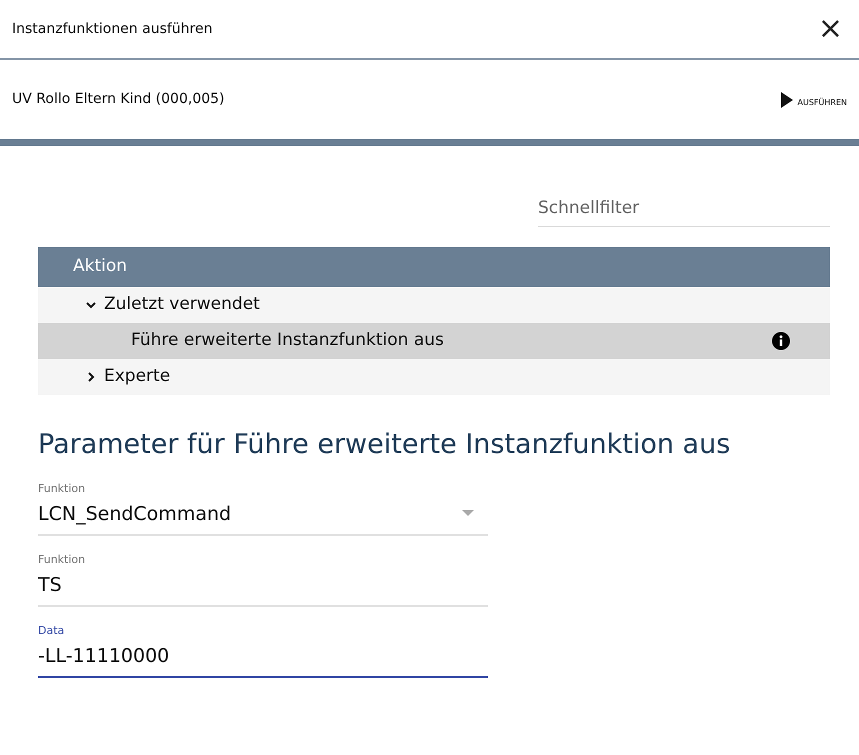 This screenshot has width=859, height=755. I want to click on function-dropdown: LCN_SendCommand, so click(263, 517).